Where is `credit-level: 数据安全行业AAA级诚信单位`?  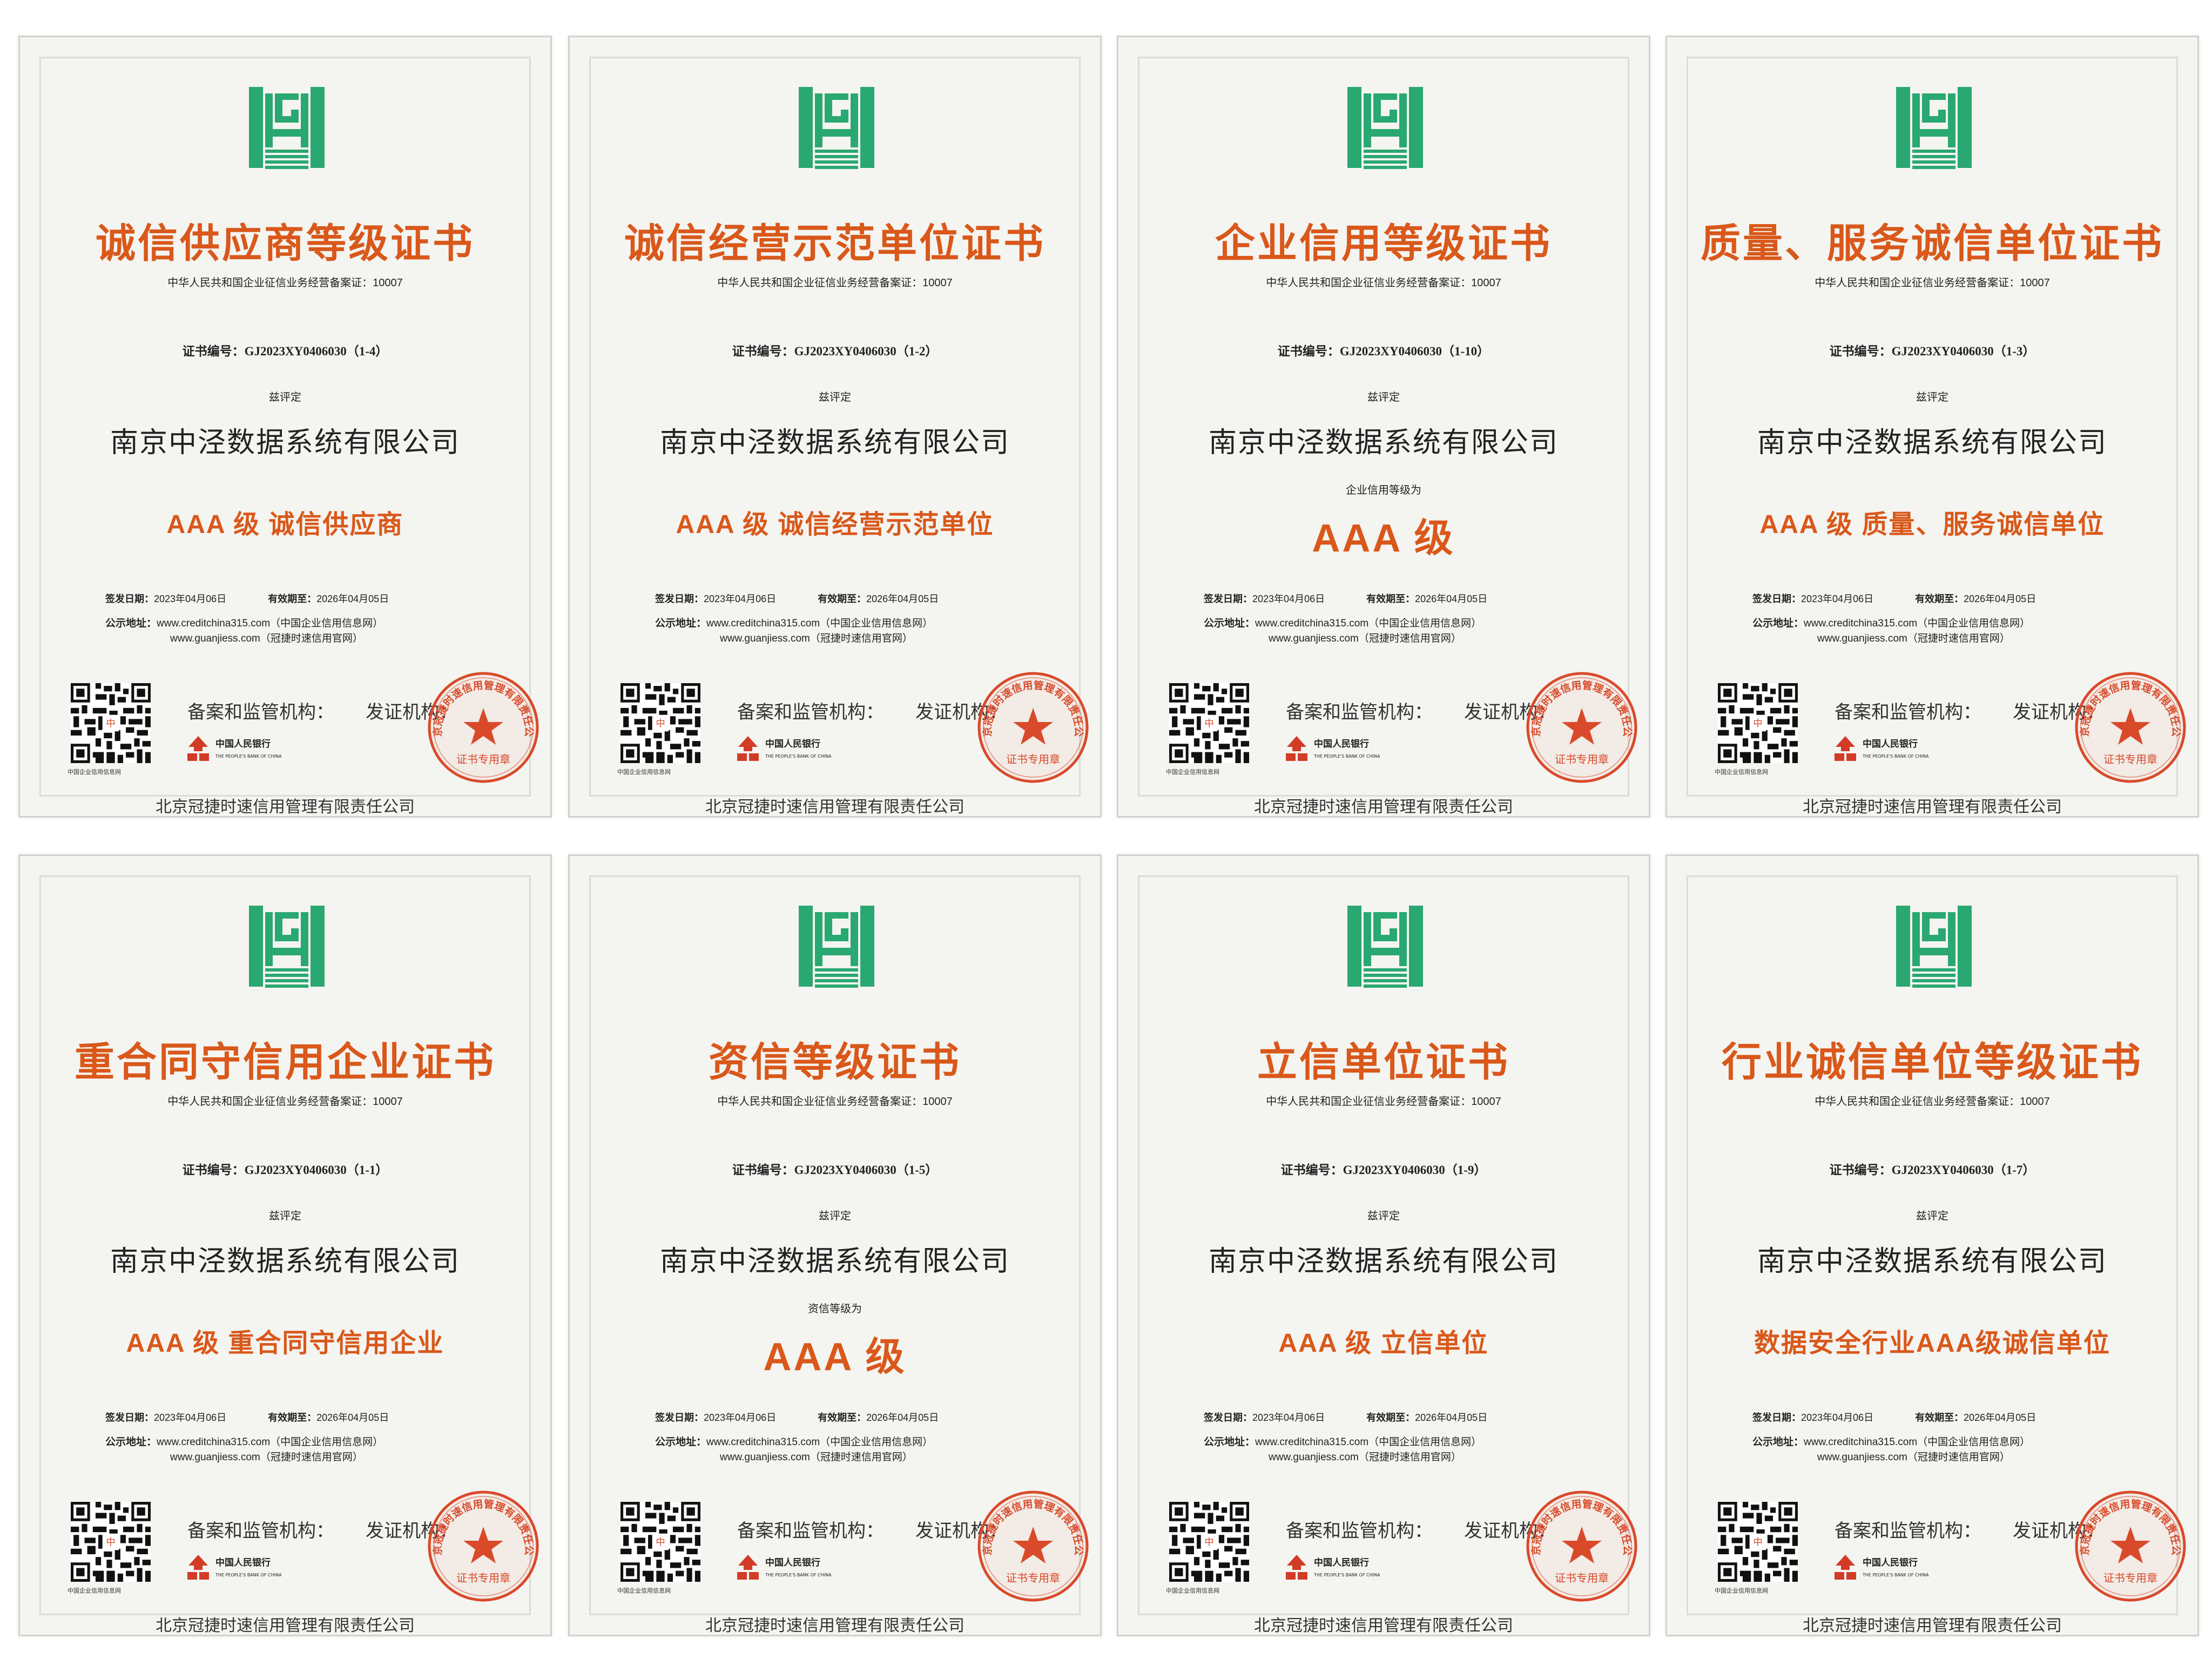
credit-level: 数据安全行业AAA级诚信单位 is located at coordinates (1932, 1343).